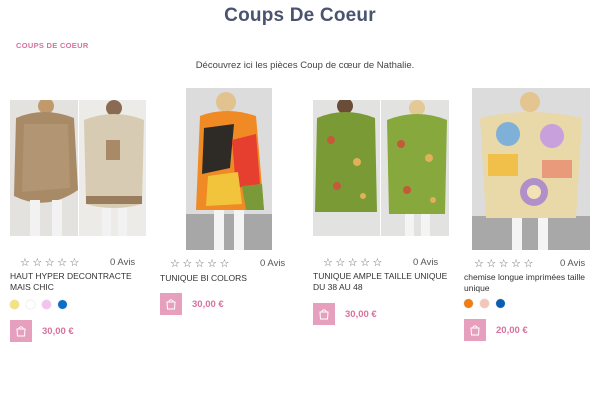 The height and width of the screenshot is (400, 600). Describe the element at coordinates (52, 45) in the screenshot. I see `breadcrumb: COUPS DE COEUR` at that location.